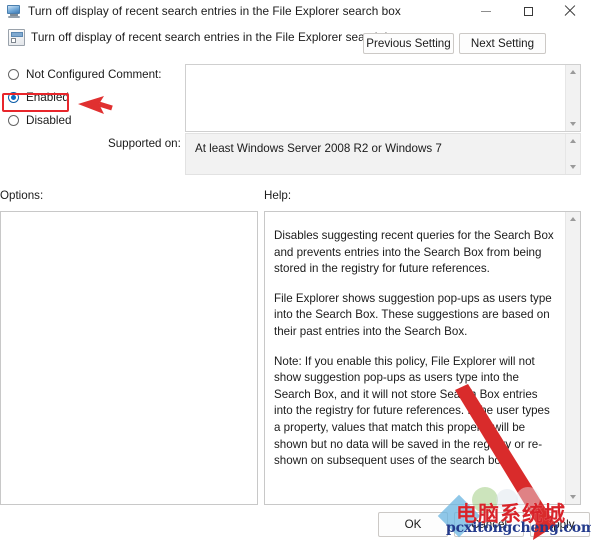 The width and height of the screenshot is (591, 545). I want to click on monitor-icon, so click(14, 11).